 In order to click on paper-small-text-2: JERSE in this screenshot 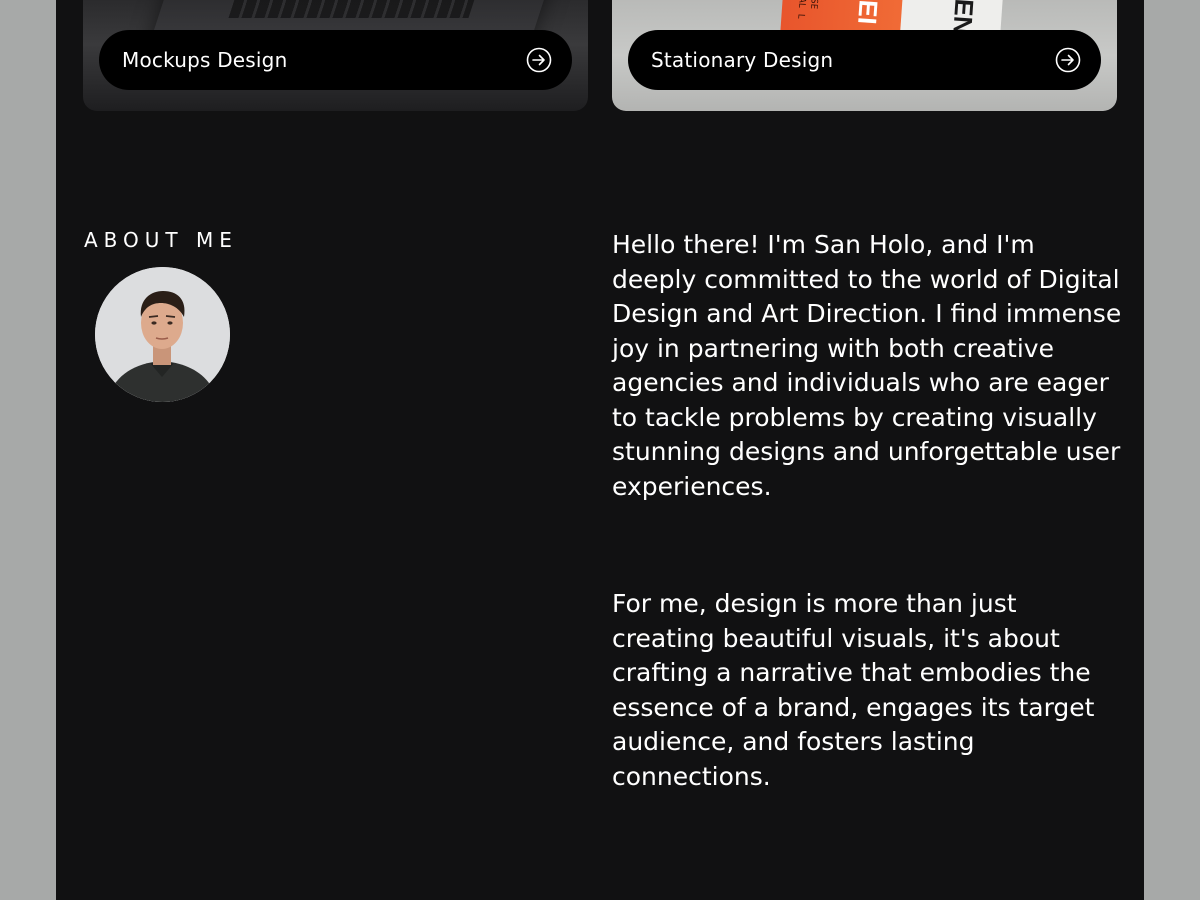, I will do `click(814, 4)`.